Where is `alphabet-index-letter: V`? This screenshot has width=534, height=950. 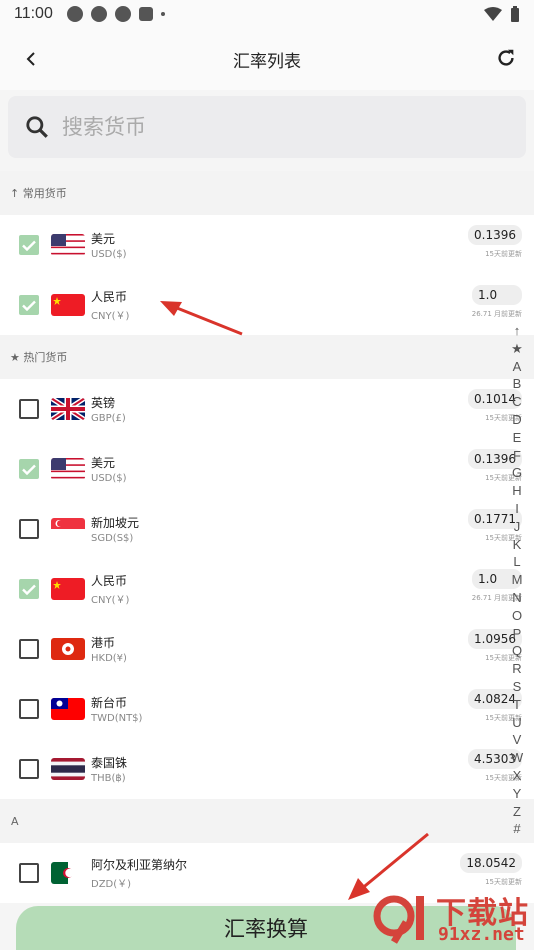
alphabet-index-letter: V is located at coordinates (517, 740).